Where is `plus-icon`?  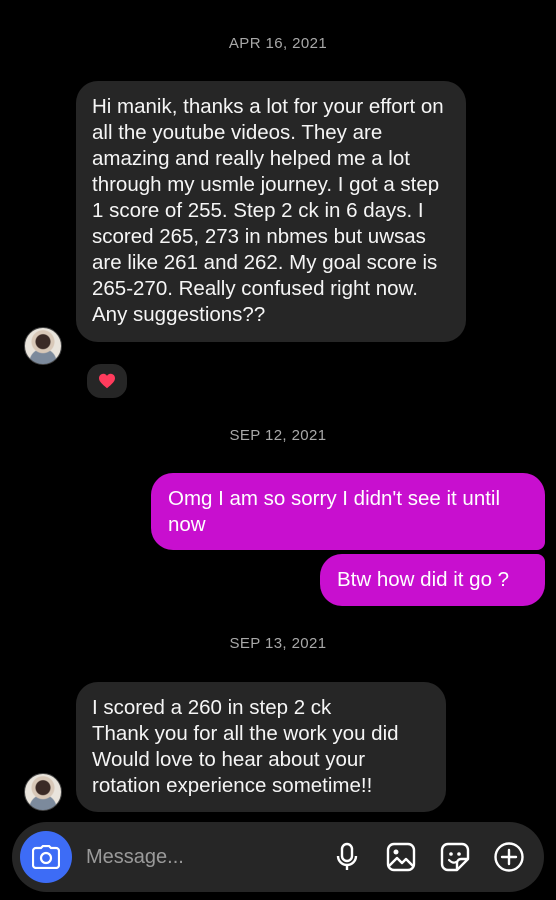 plus-icon is located at coordinates (509, 857).